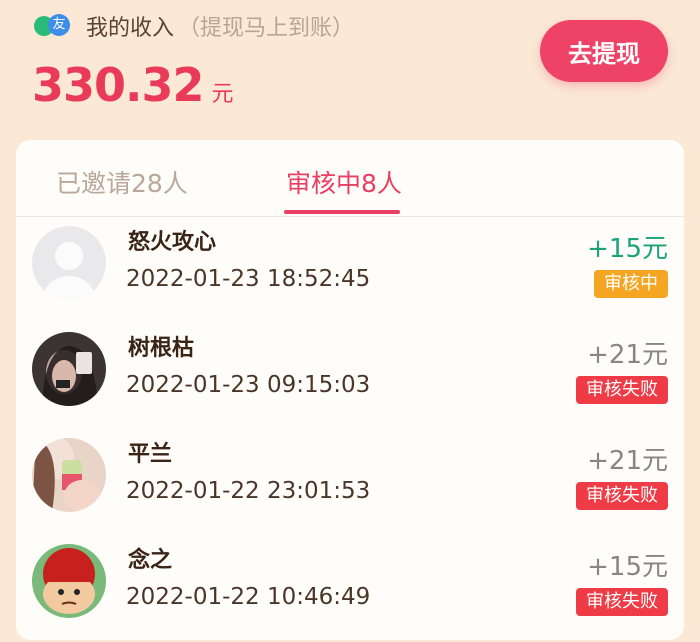 This screenshot has width=700, height=642. What do you see at coordinates (248, 279) in the screenshot?
I see `record-time: 2022-01-23 18:52:45` at bounding box center [248, 279].